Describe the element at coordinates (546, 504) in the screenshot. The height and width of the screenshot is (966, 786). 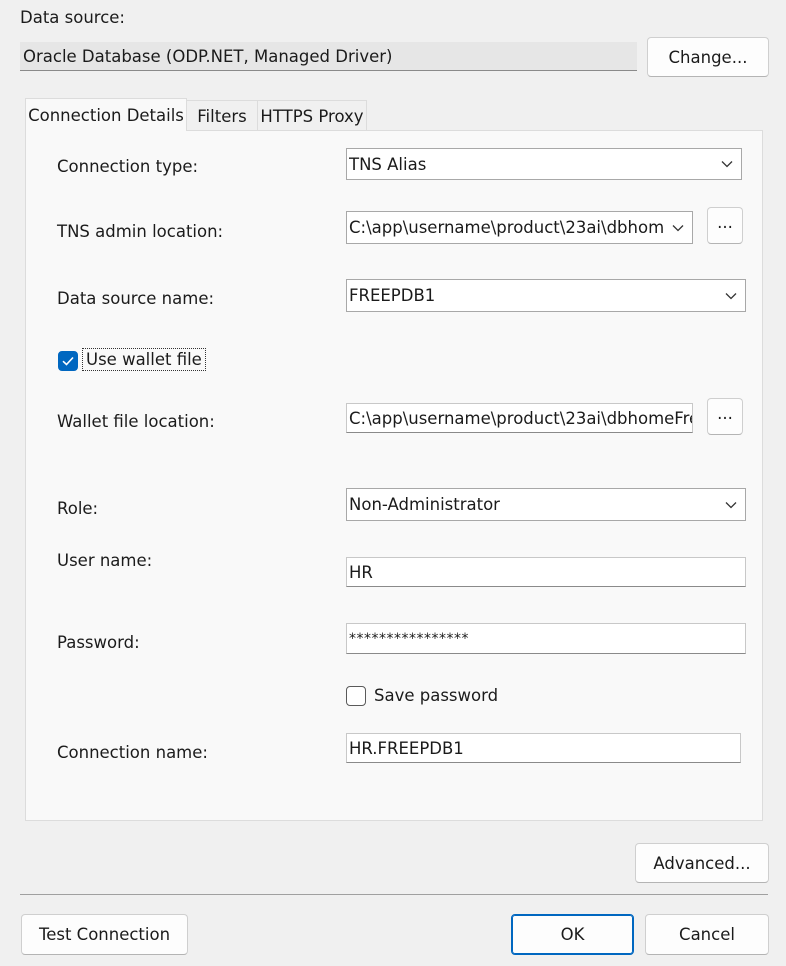
I see `role-combobox: Non-Administrator` at that location.